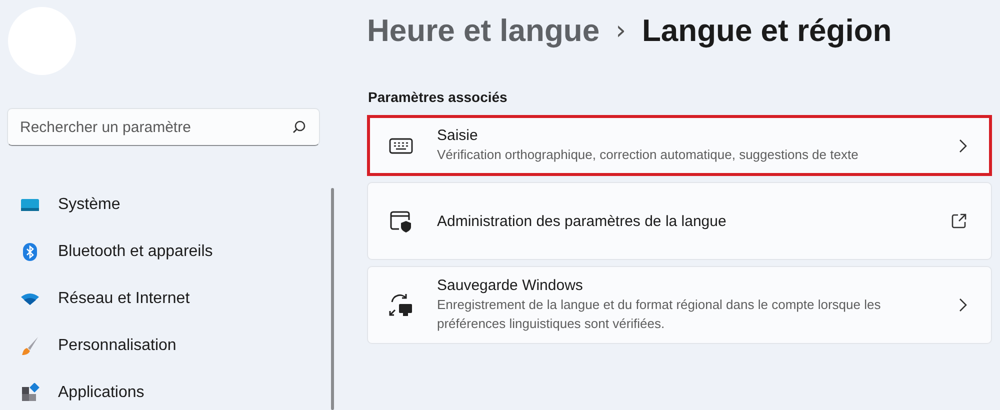 Image resolution: width=1000 pixels, height=410 pixels. Describe the element at coordinates (157, 346) in the screenshot. I see `nav-item: Personnalisation` at that location.